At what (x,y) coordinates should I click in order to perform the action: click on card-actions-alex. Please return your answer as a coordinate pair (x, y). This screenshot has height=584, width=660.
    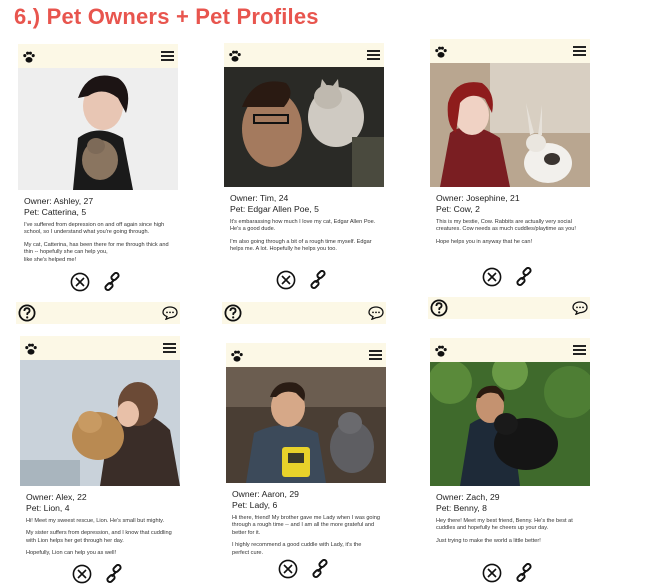
    Looking at the image, I should click on (98, 574).